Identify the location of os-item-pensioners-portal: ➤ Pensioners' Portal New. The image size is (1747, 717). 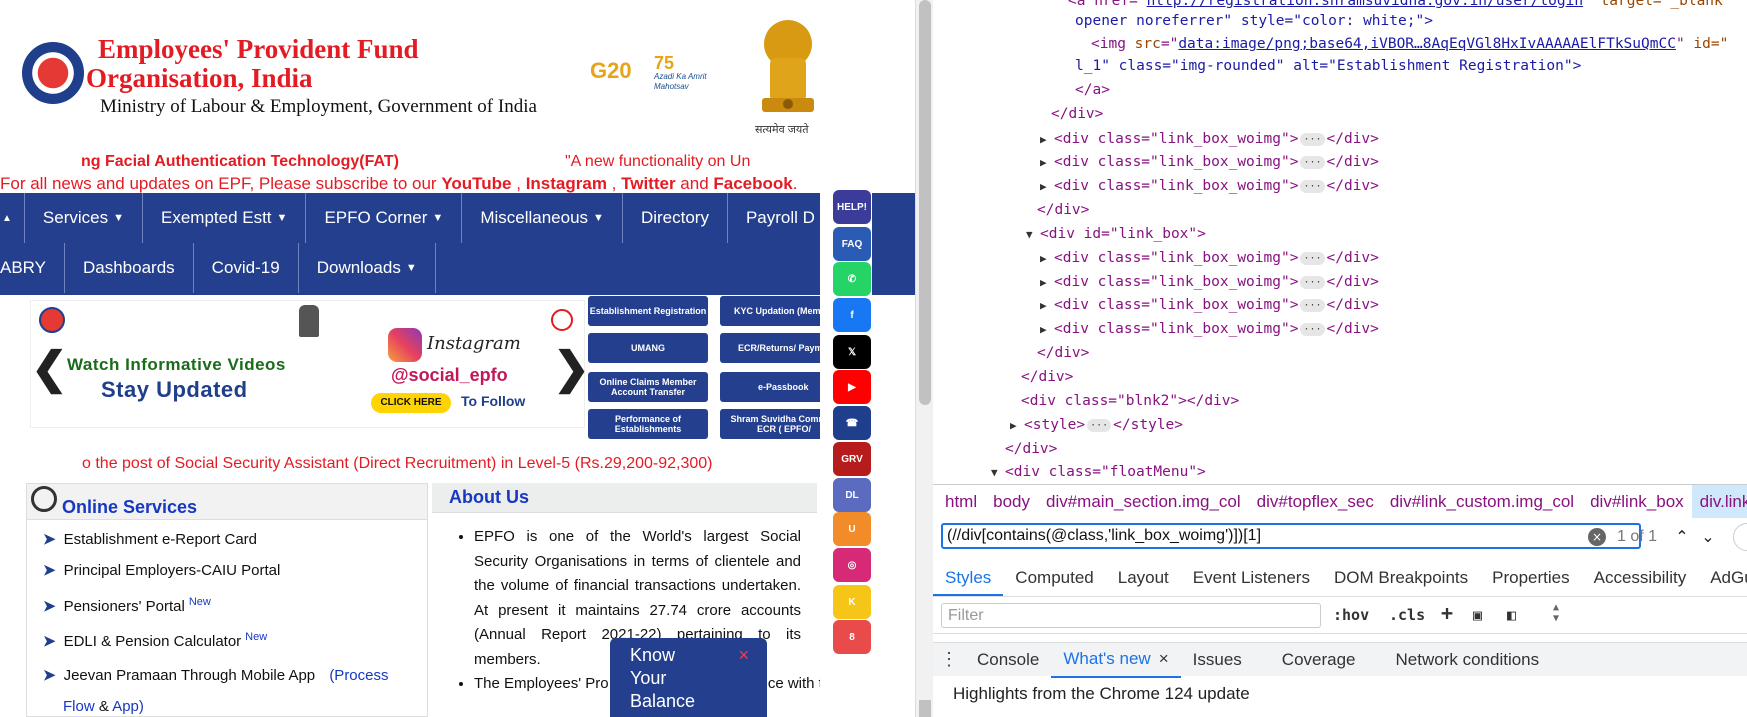
(127, 605).